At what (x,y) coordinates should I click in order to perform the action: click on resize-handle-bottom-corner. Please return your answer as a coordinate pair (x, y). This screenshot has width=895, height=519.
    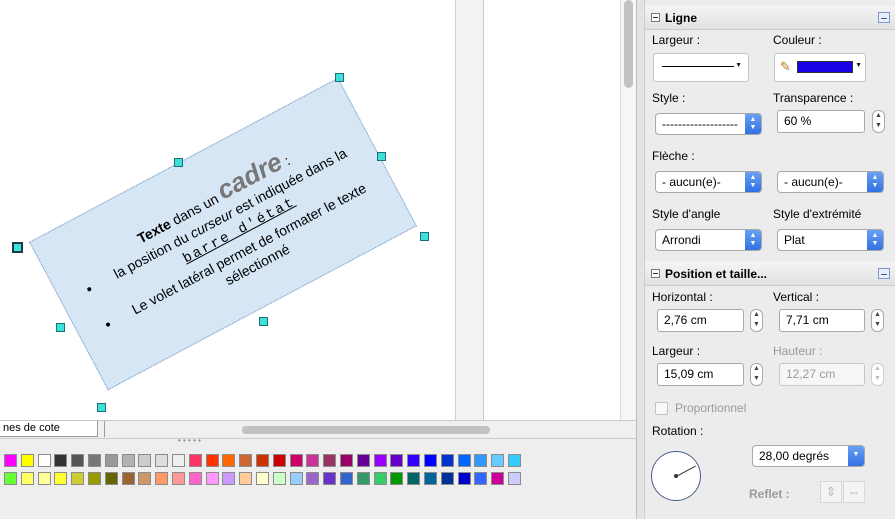
    Looking at the image, I should click on (101, 407).